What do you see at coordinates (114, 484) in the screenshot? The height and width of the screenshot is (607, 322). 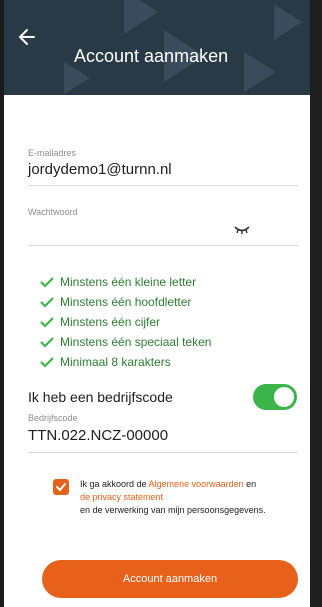 I see `consent-prefix: Ik ga akkoord de` at bounding box center [114, 484].